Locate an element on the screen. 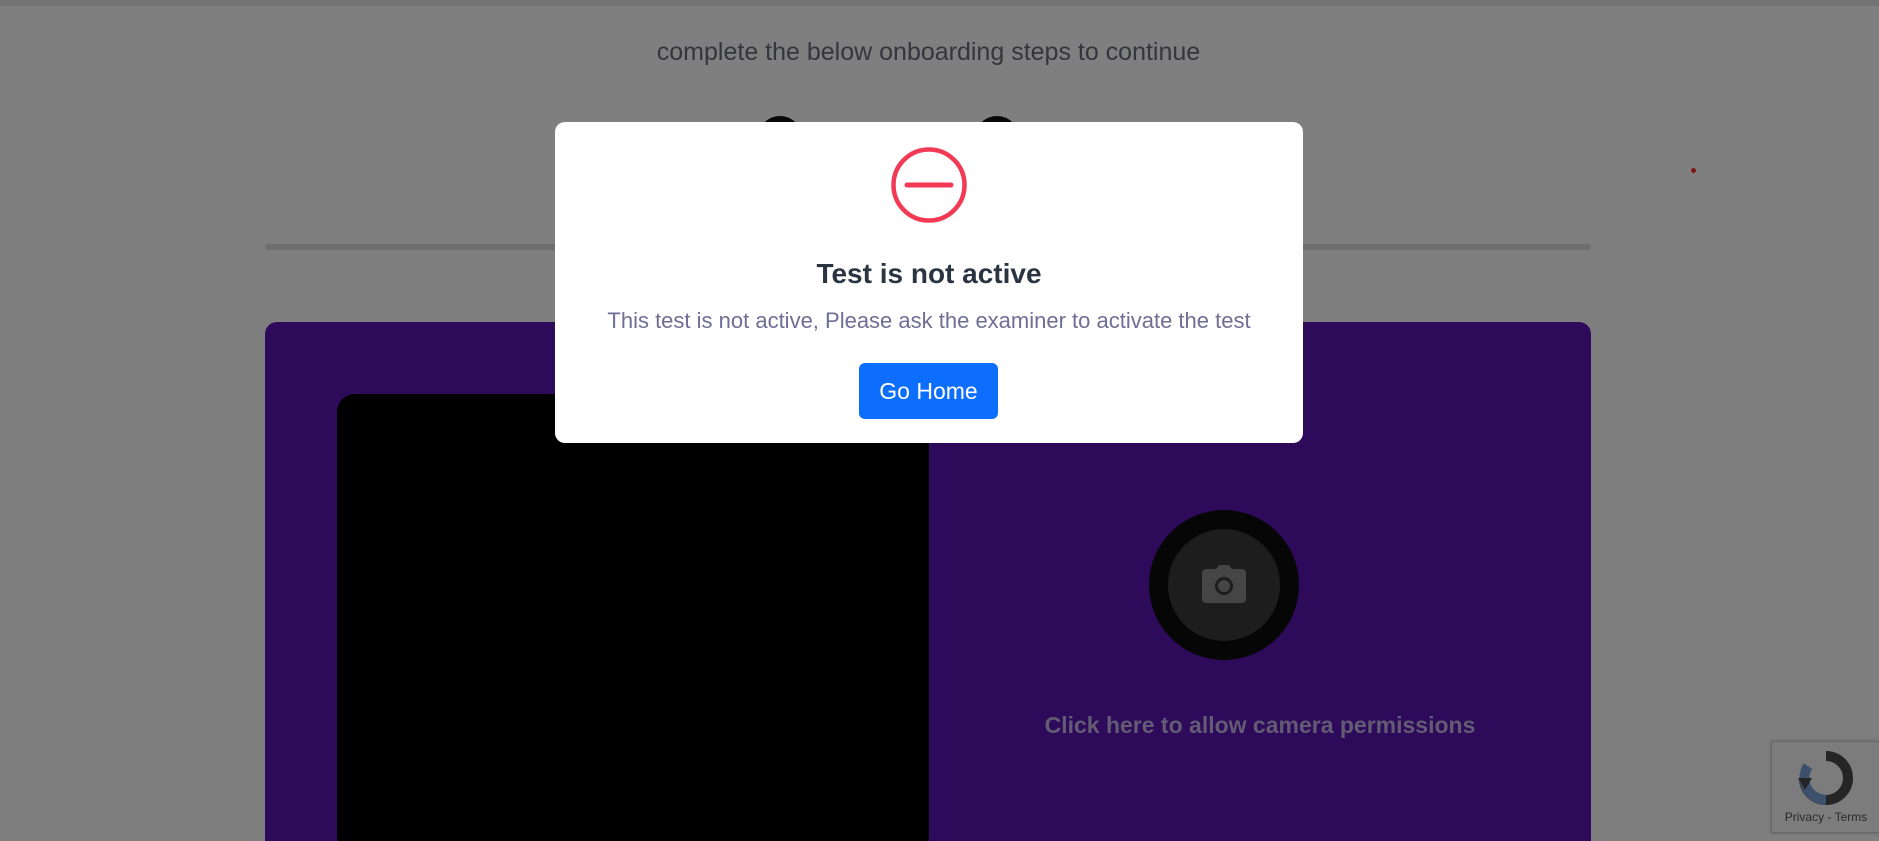 The width and height of the screenshot is (1879, 841). modal-title: Test is not active is located at coordinates (929, 273).